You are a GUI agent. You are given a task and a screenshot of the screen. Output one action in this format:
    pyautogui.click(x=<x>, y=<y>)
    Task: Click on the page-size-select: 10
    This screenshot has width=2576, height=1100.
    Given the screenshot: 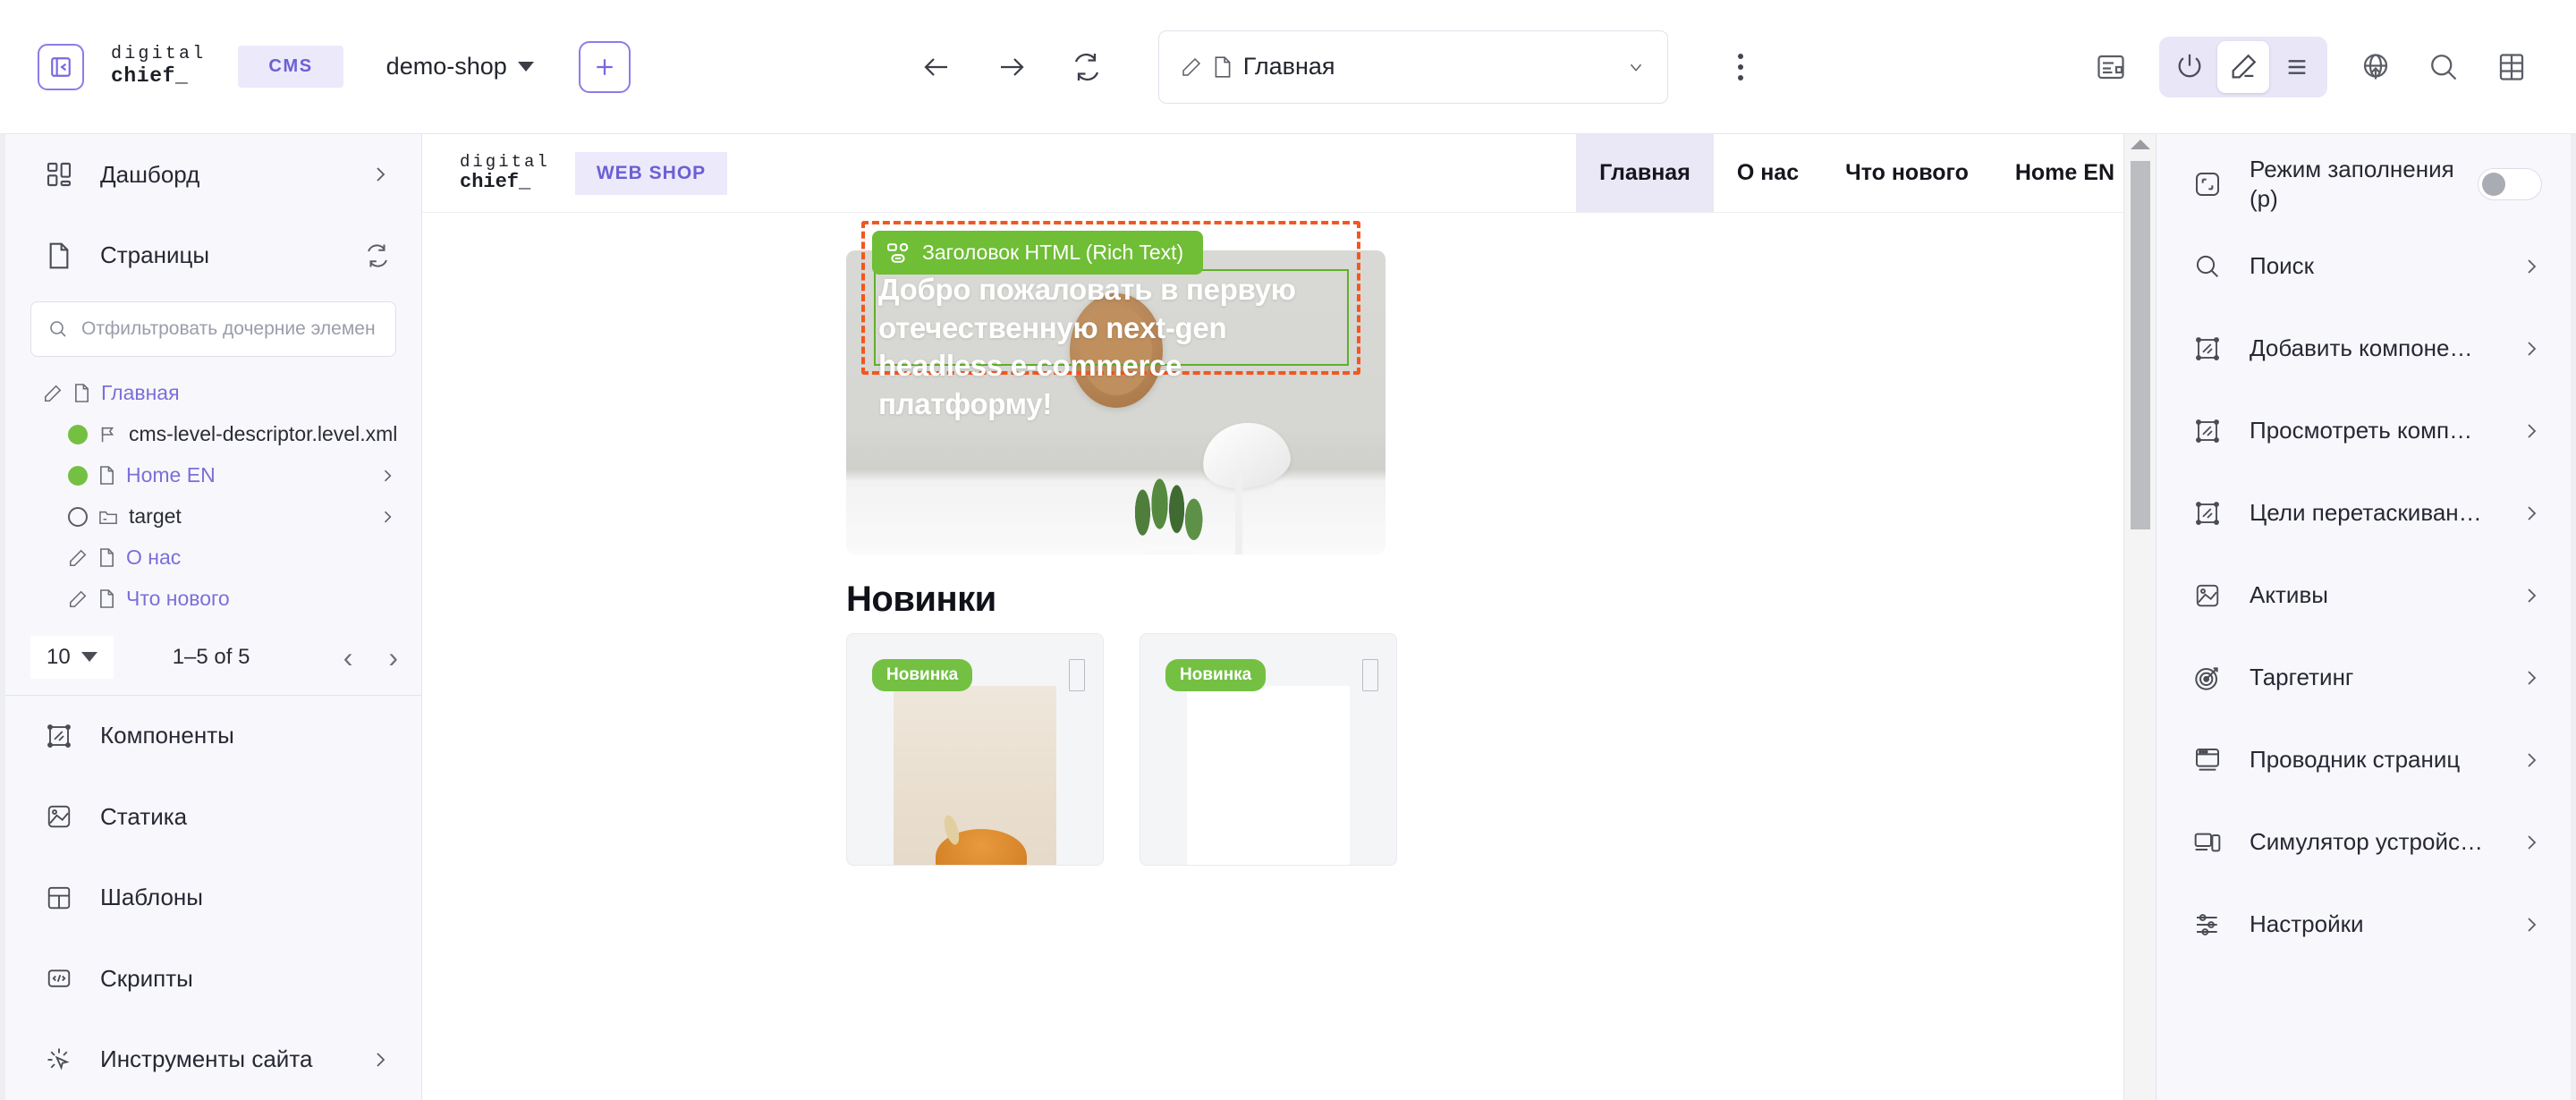 What is the action you would take?
    pyautogui.click(x=72, y=657)
    